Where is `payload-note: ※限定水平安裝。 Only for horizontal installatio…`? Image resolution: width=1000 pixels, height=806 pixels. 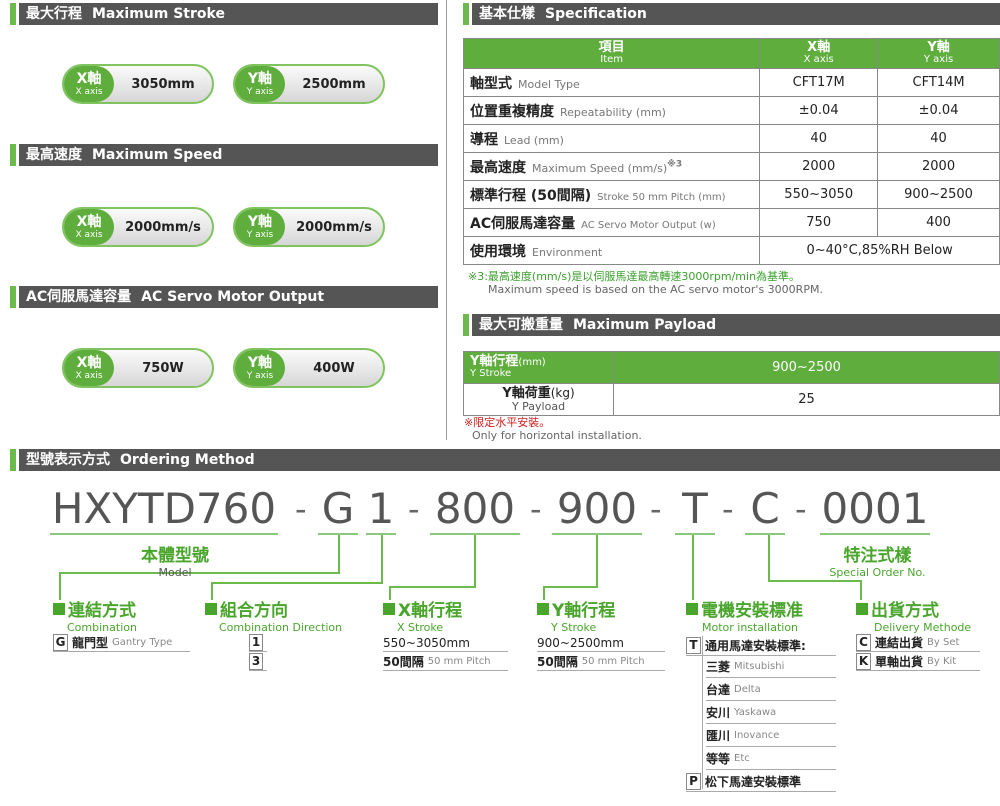 payload-note: ※限定水平安裝。 Only for horizontal installatio… is located at coordinates (553, 429).